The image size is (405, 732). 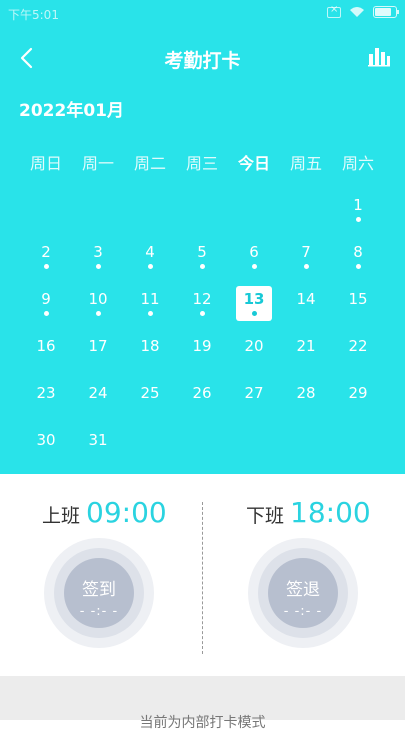 I want to click on calendar-day: 2, so click(x=46, y=256).